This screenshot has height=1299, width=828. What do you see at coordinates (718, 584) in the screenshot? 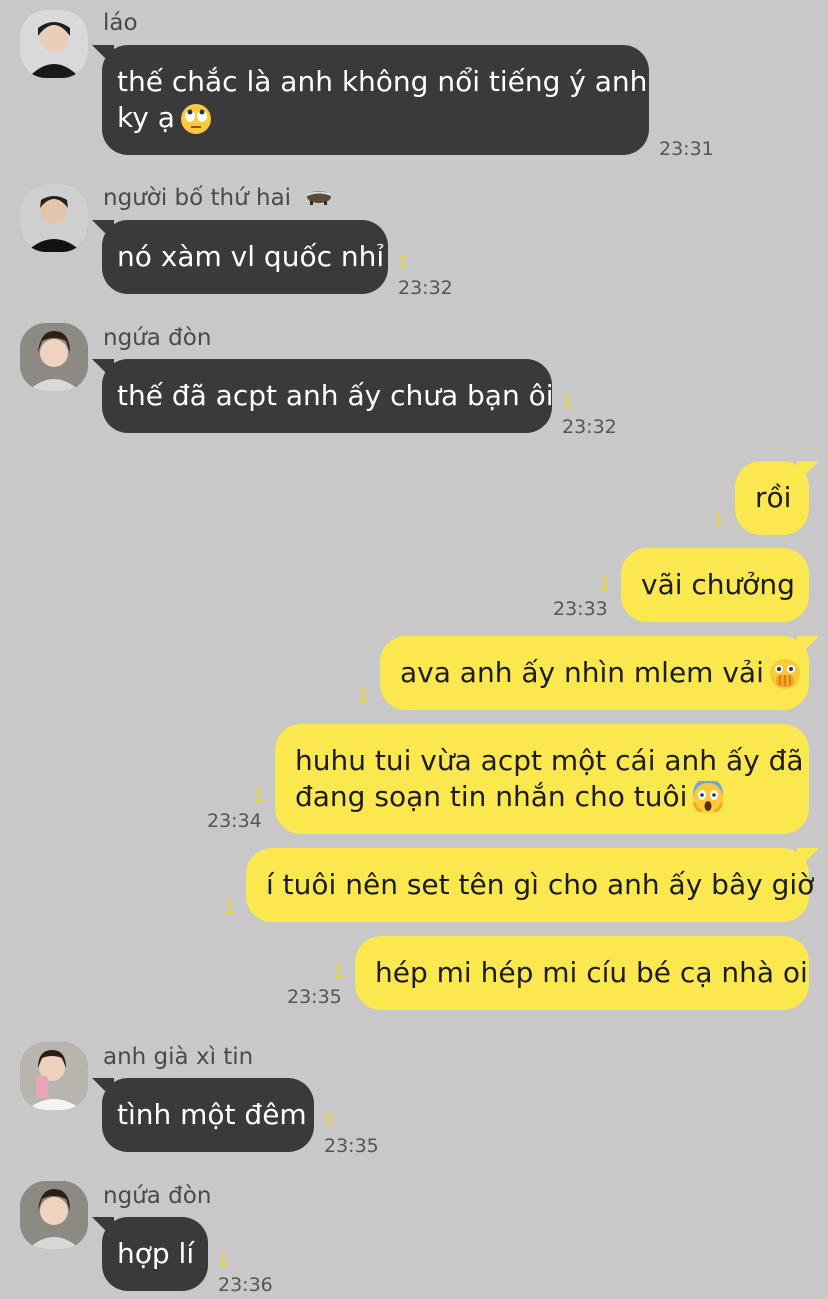
I see `message-text: vãi chưởng` at bounding box center [718, 584].